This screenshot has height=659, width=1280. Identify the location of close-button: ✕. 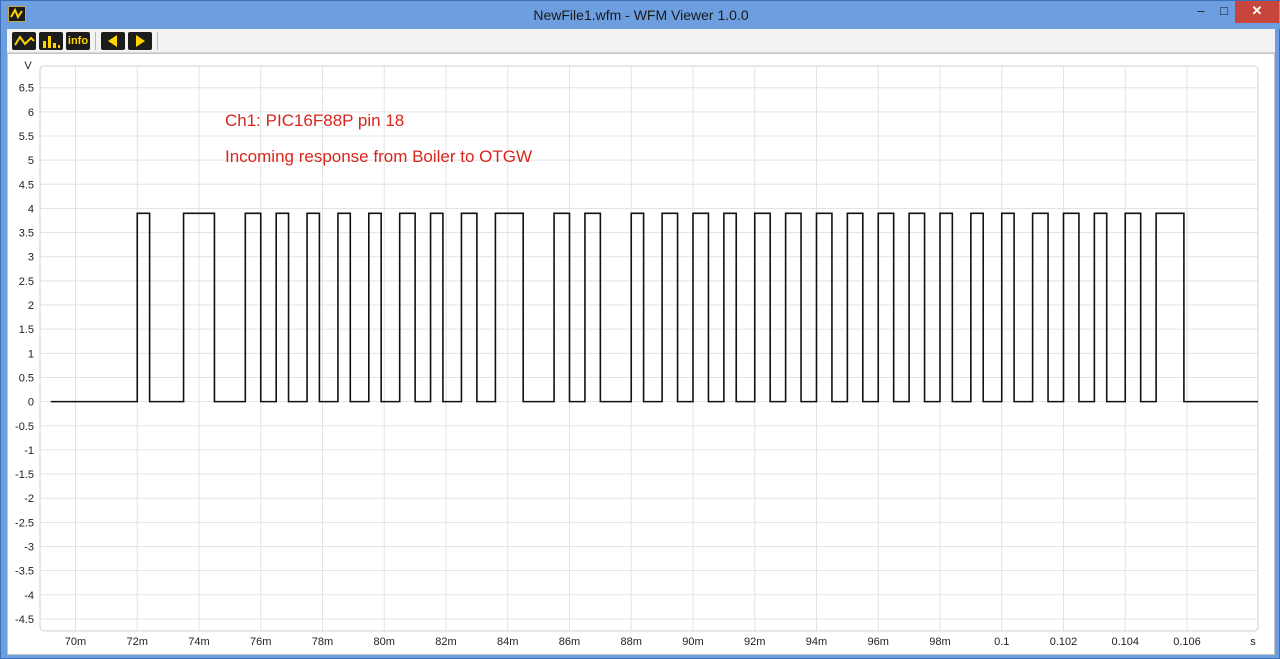
(1257, 12).